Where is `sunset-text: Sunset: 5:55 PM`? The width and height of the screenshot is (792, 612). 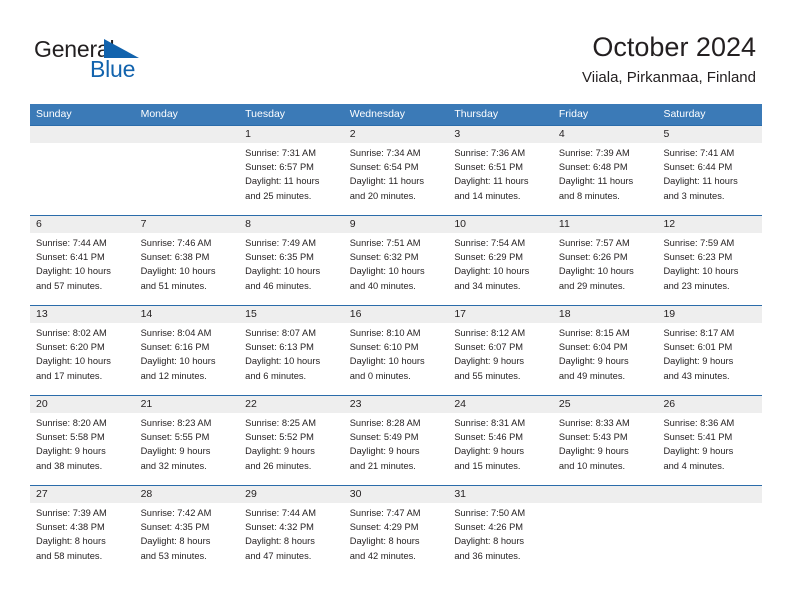 sunset-text: Sunset: 5:55 PM is located at coordinates (175, 437).